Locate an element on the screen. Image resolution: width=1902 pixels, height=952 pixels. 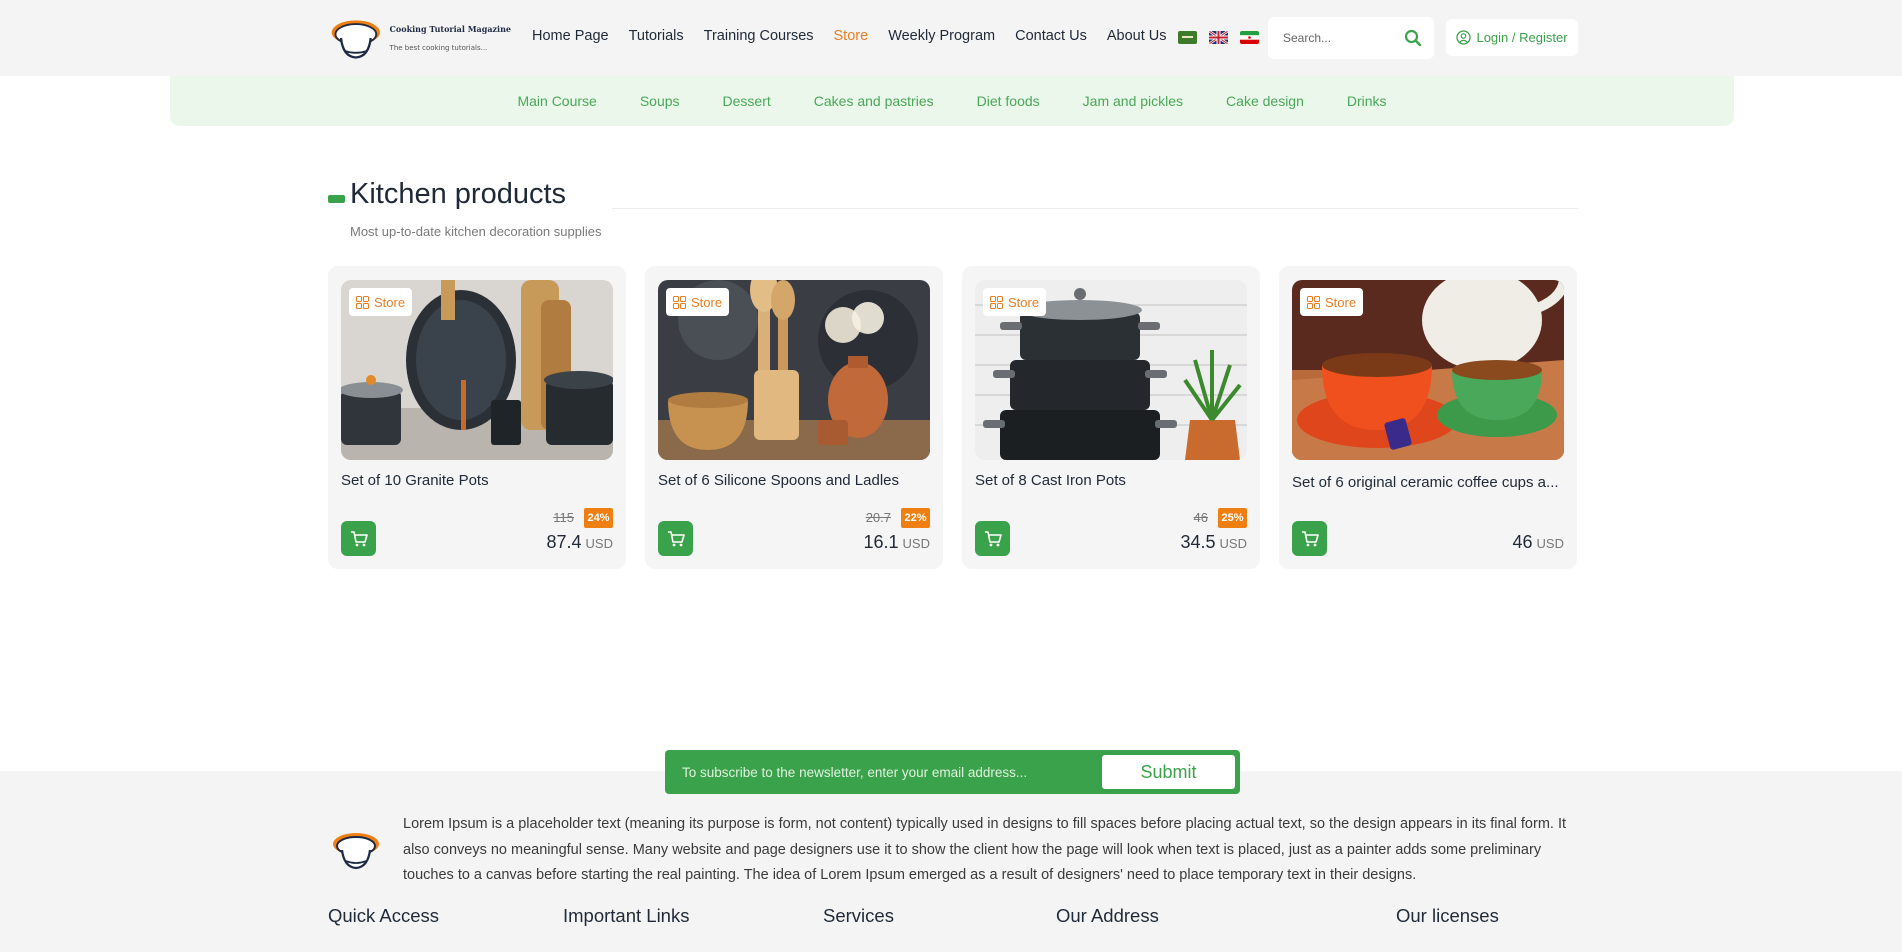
product-image-cast-iron-pots: Store is located at coordinates (1111, 370).